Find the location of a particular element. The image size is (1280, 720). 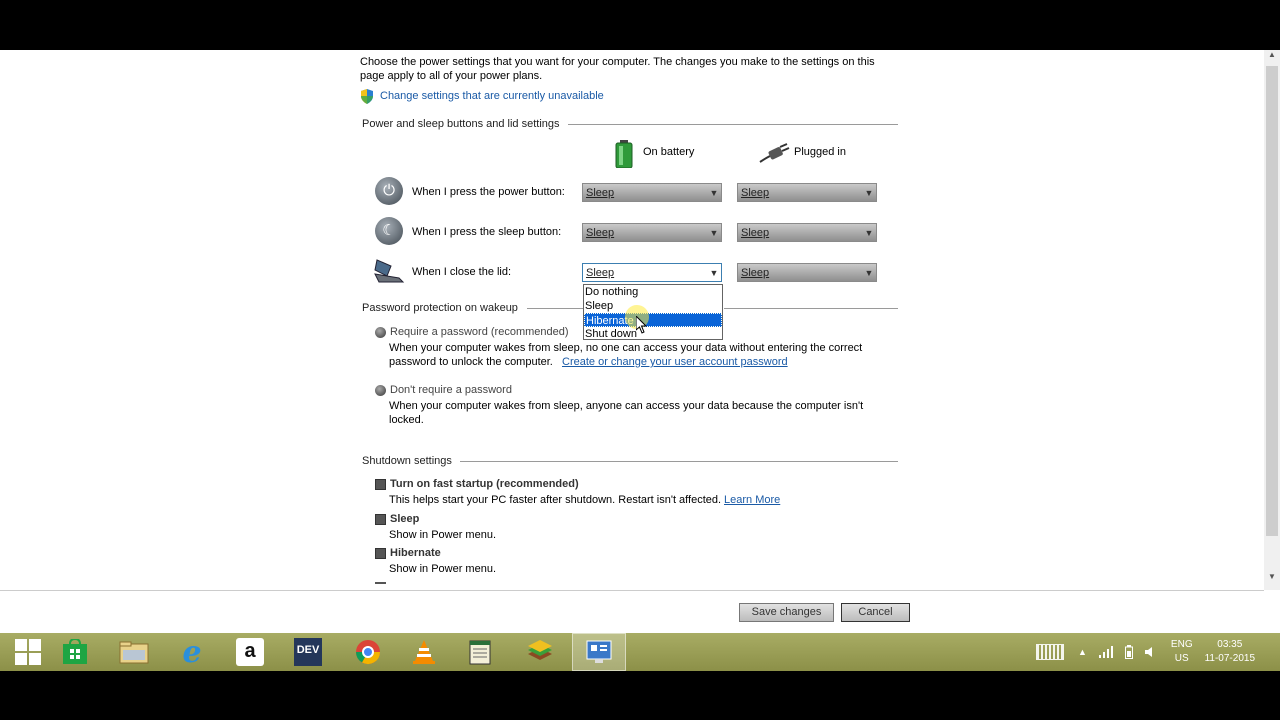

close-lid-dropdown-list: Do nothing Sleep Hibernate Shut down is located at coordinates (653, 312).